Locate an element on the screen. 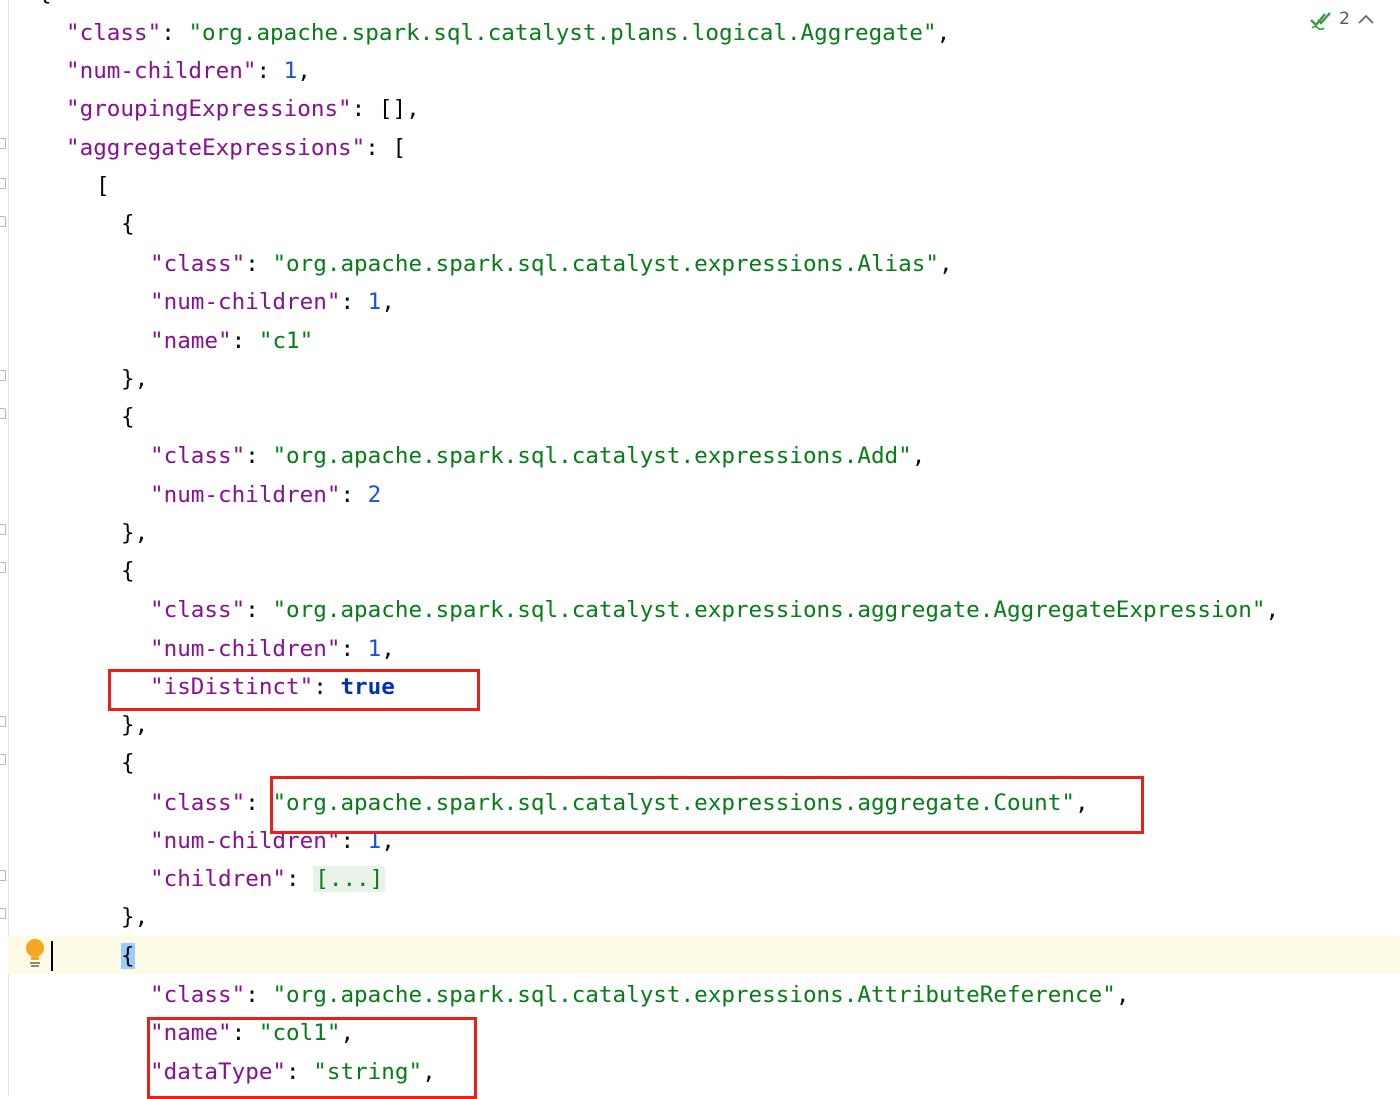  json-key: "groupingExpressions" is located at coordinates (209, 109).